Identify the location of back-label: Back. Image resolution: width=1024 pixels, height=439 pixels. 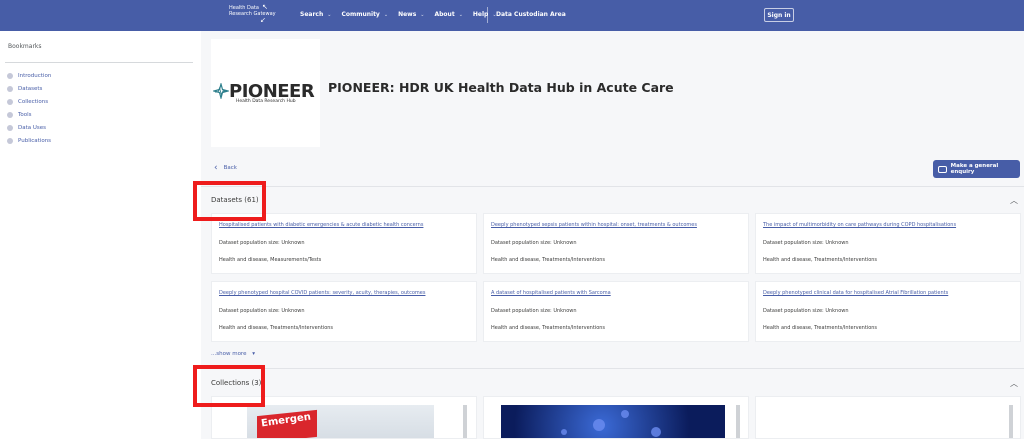
(230, 168).